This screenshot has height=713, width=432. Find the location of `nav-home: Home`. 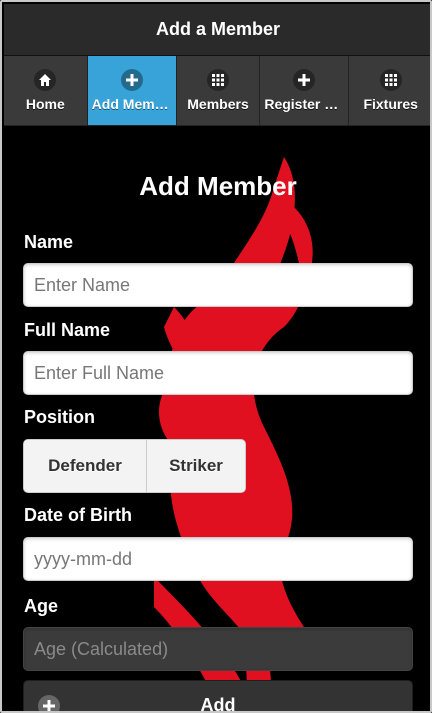

nav-home: Home is located at coordinates (46, 90).